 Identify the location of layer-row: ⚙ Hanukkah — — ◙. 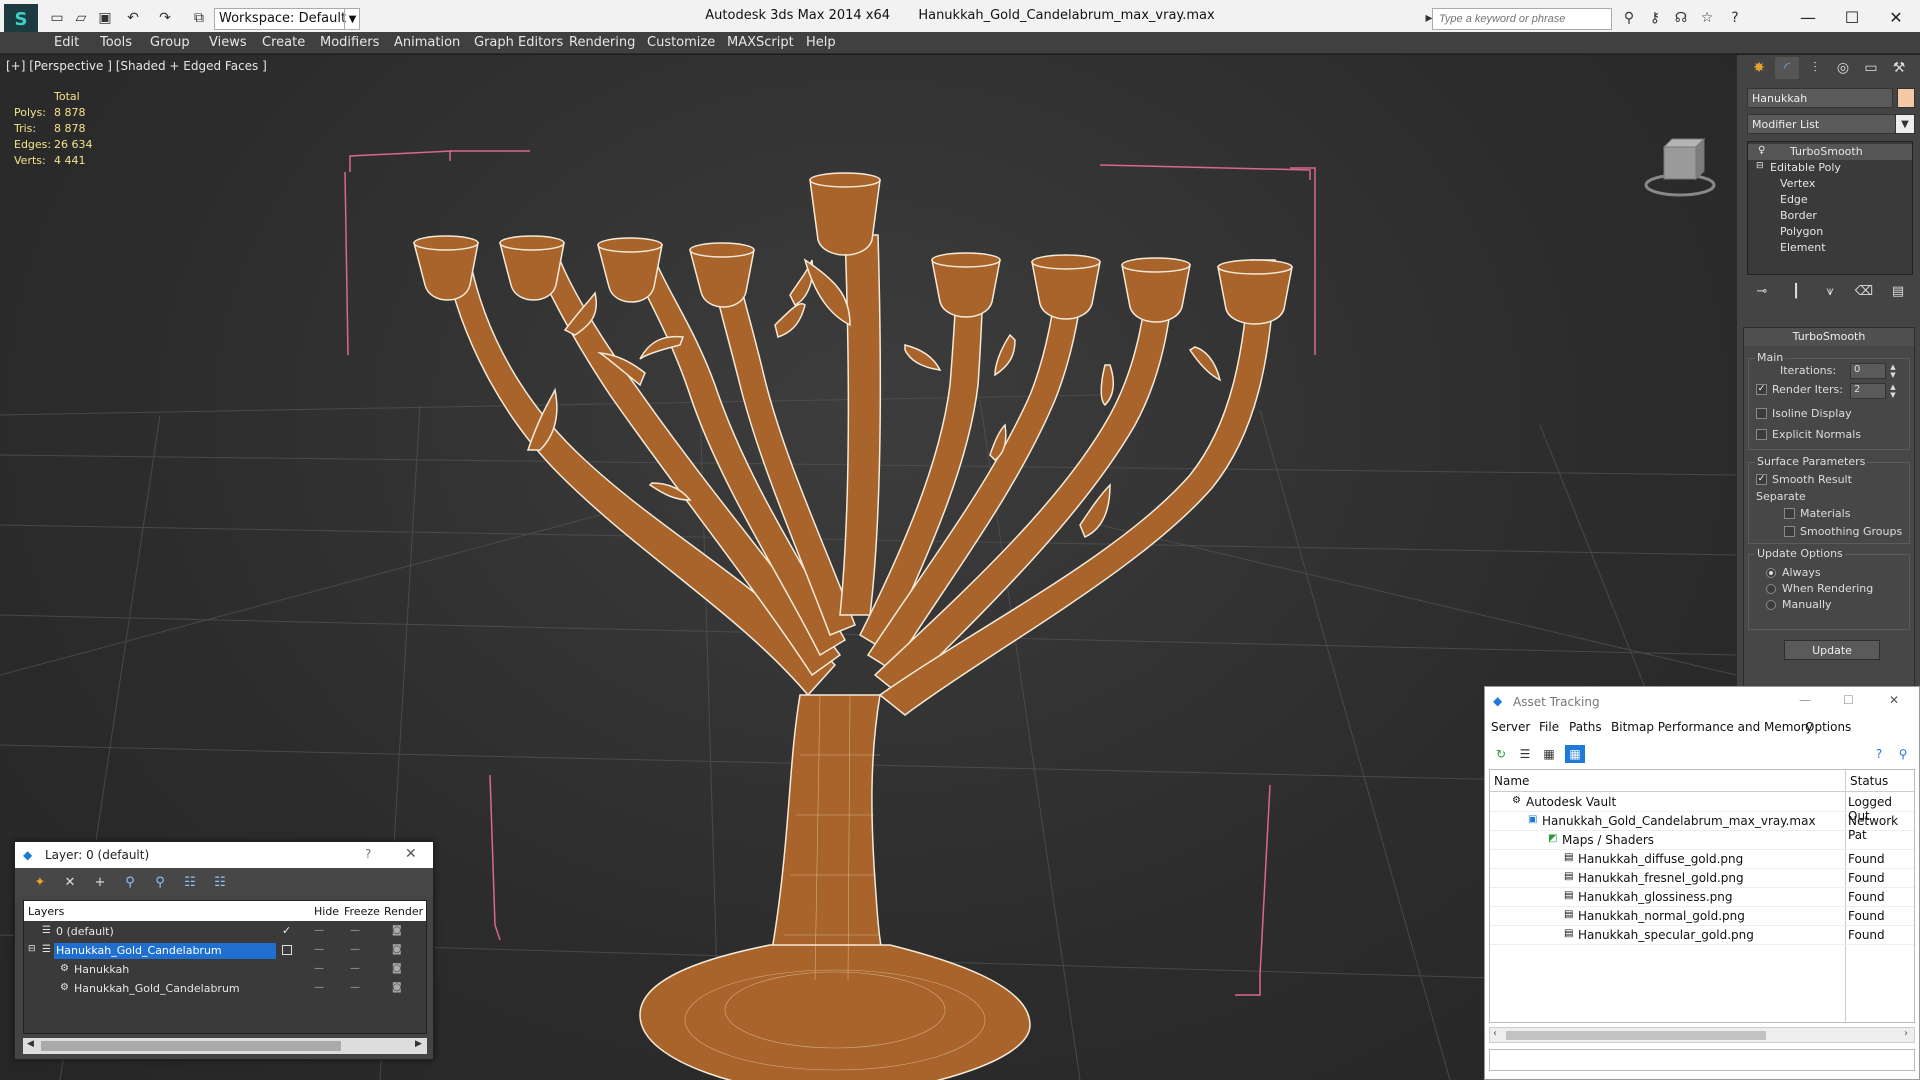
(225, 970).